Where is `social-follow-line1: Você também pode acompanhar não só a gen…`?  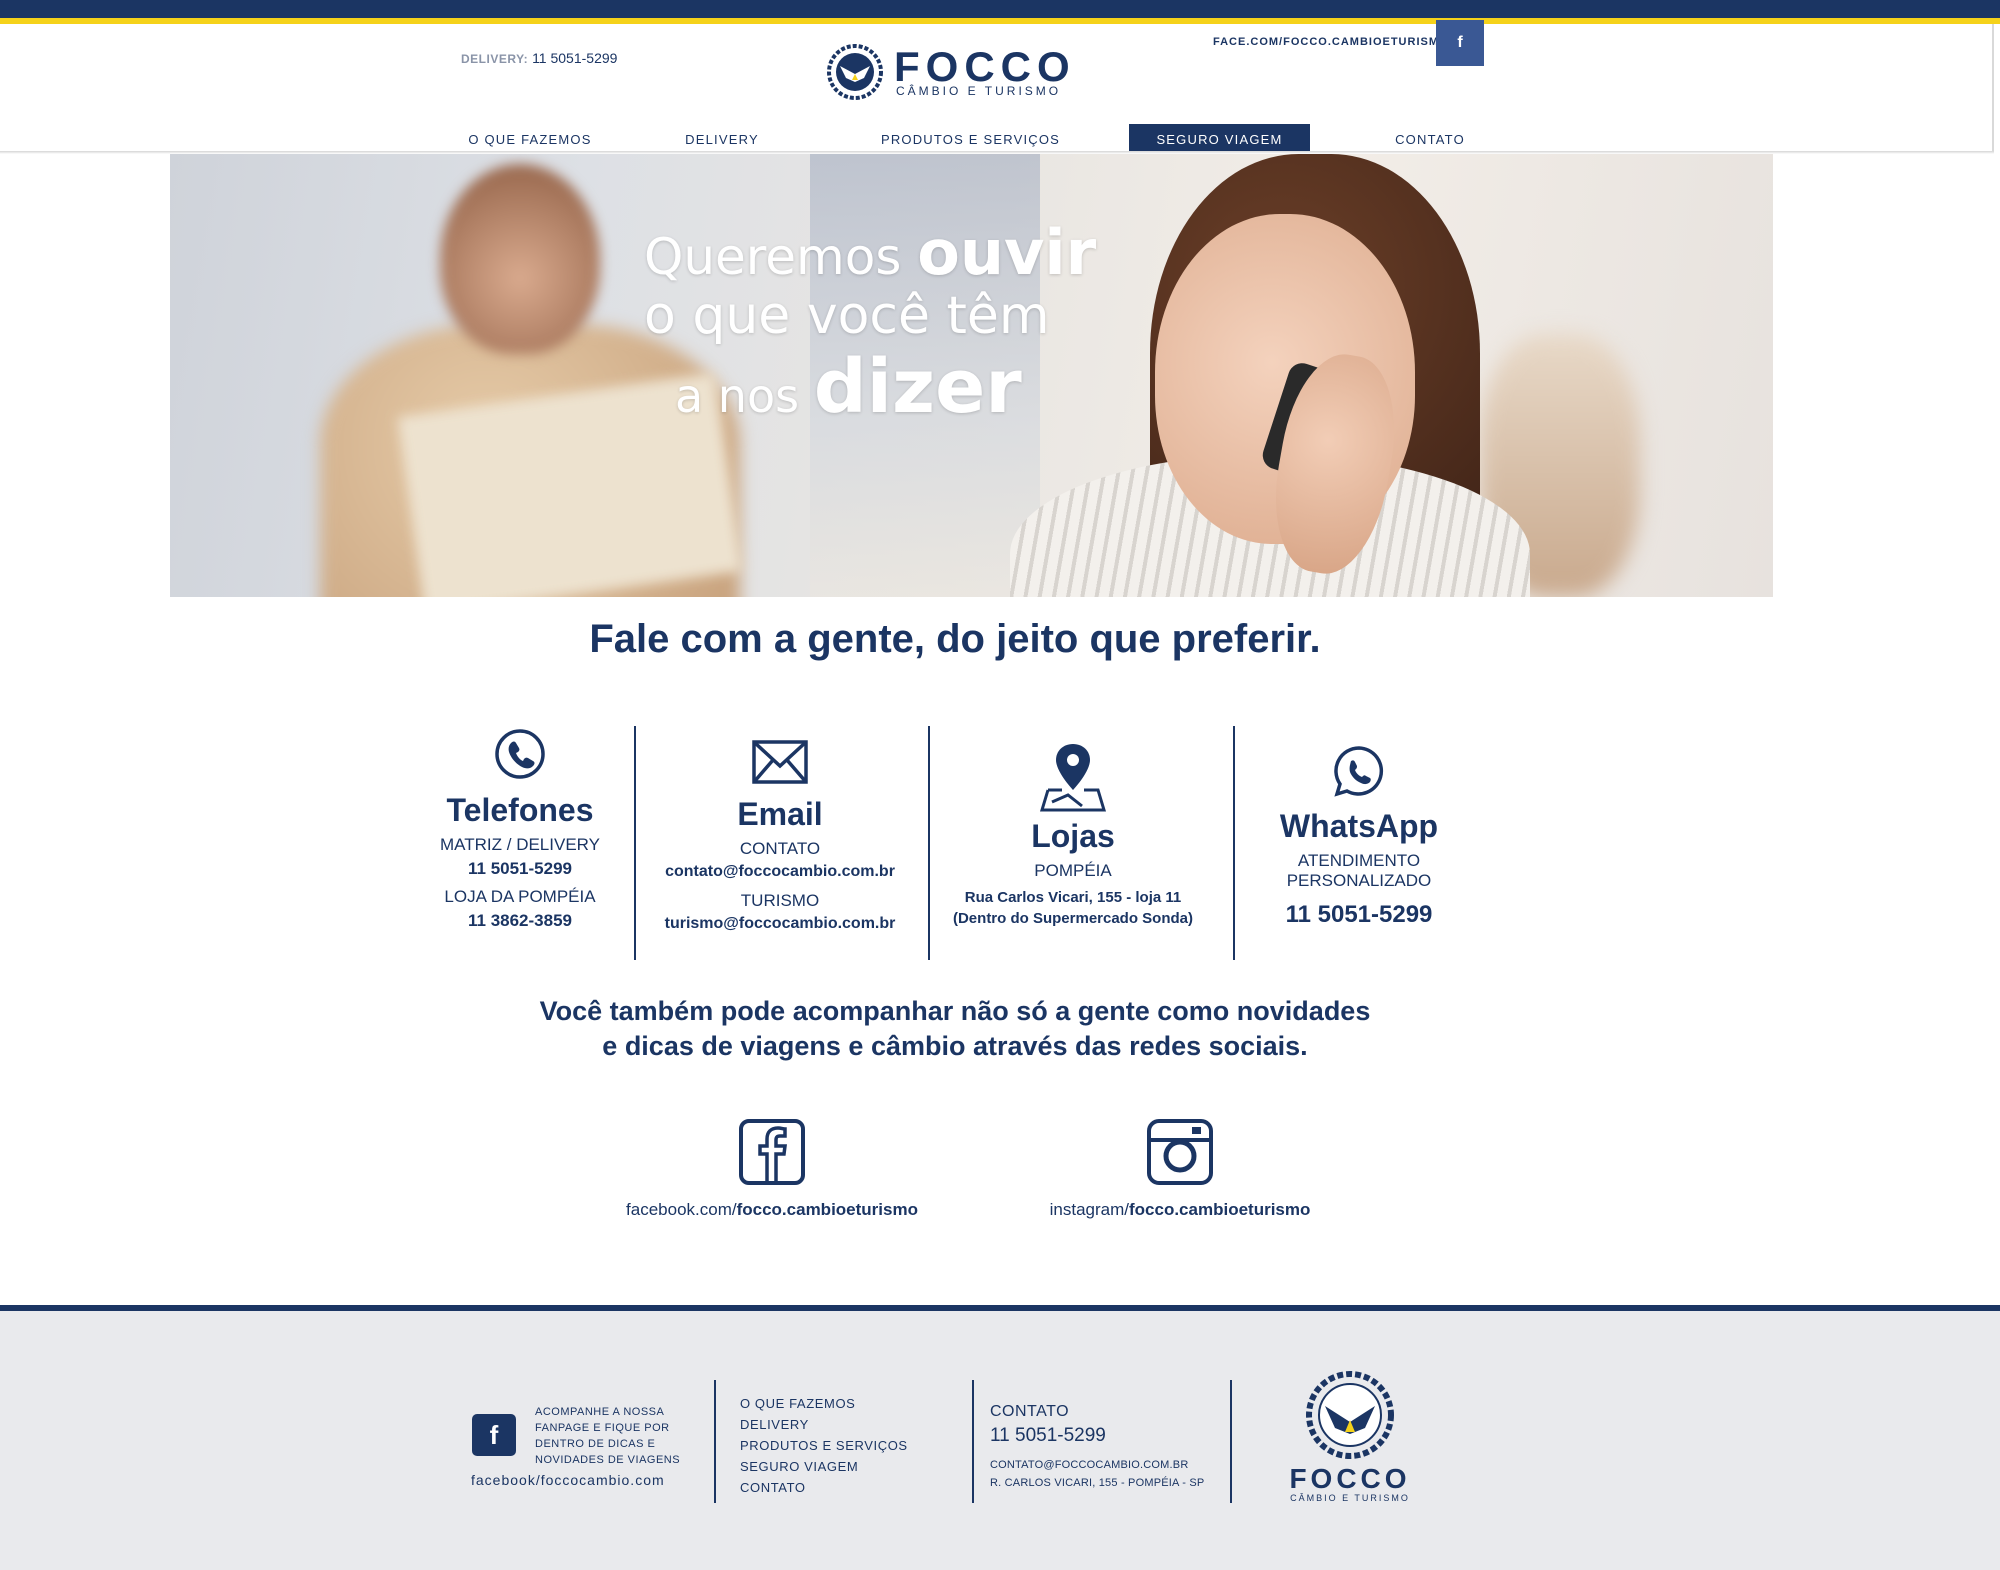
social-follow-line1: Você também pode acompanhar não só a gen… is located at coordinates (955, 1011).